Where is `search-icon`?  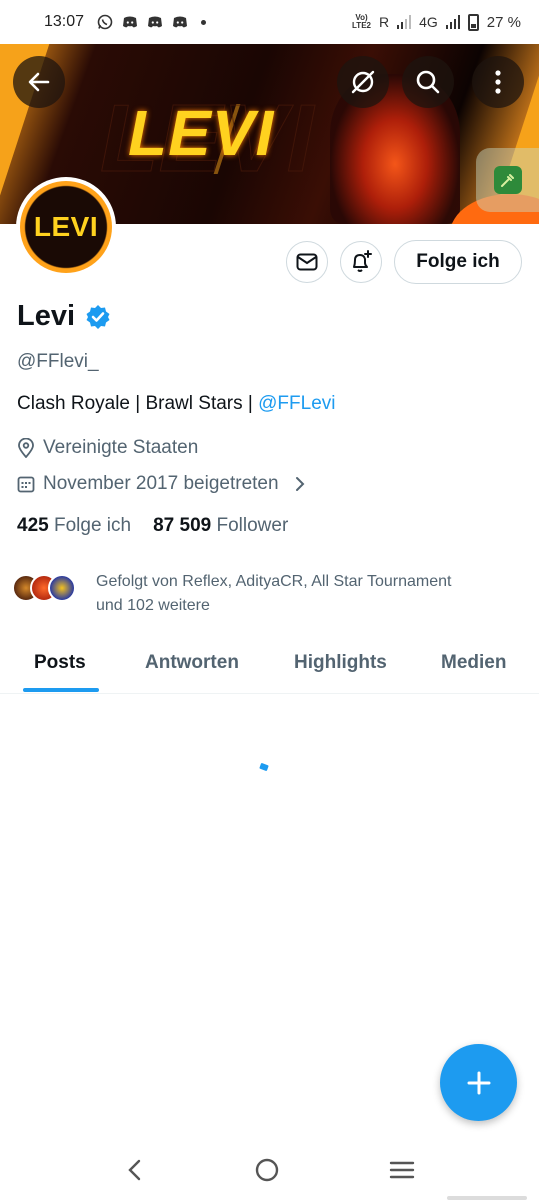 search-icon is located at coordinates (428, 82).